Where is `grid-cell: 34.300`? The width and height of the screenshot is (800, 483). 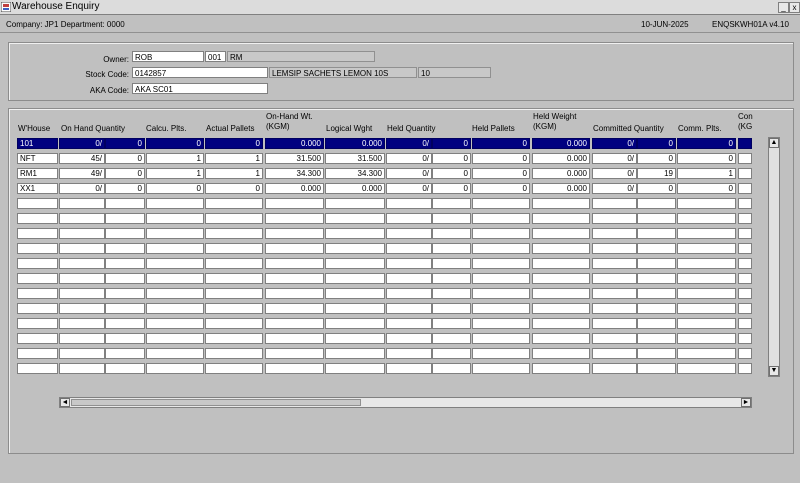
grid-cell: 34.300 is located at coordinates (294, 173).